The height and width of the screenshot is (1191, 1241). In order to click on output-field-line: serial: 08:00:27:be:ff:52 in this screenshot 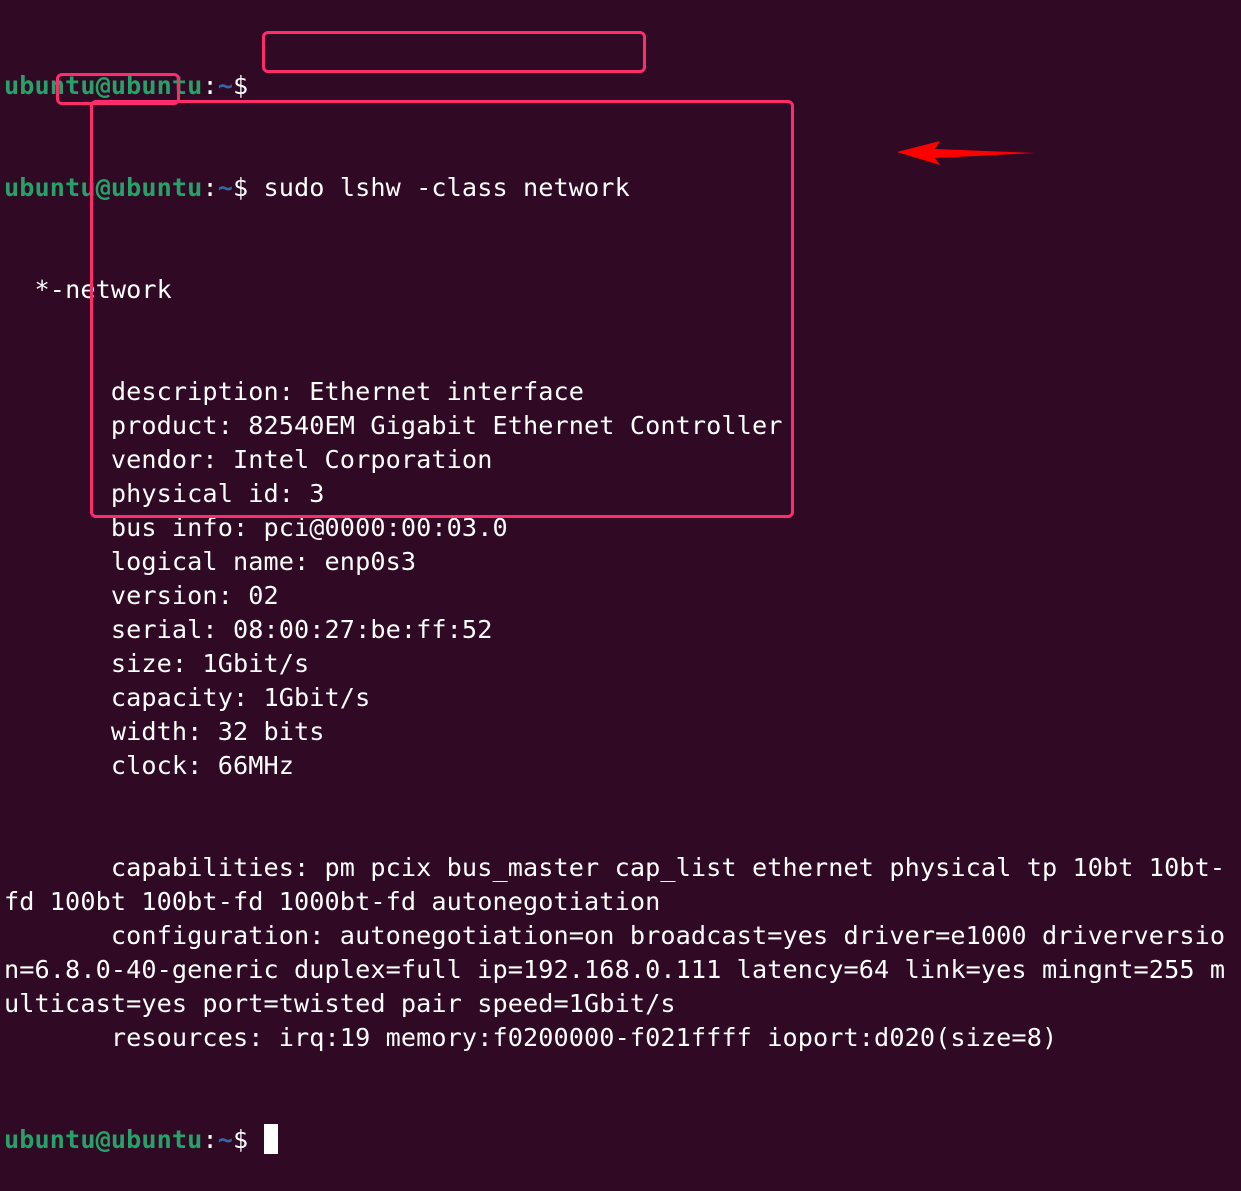, I will do `click(248, 629)`.